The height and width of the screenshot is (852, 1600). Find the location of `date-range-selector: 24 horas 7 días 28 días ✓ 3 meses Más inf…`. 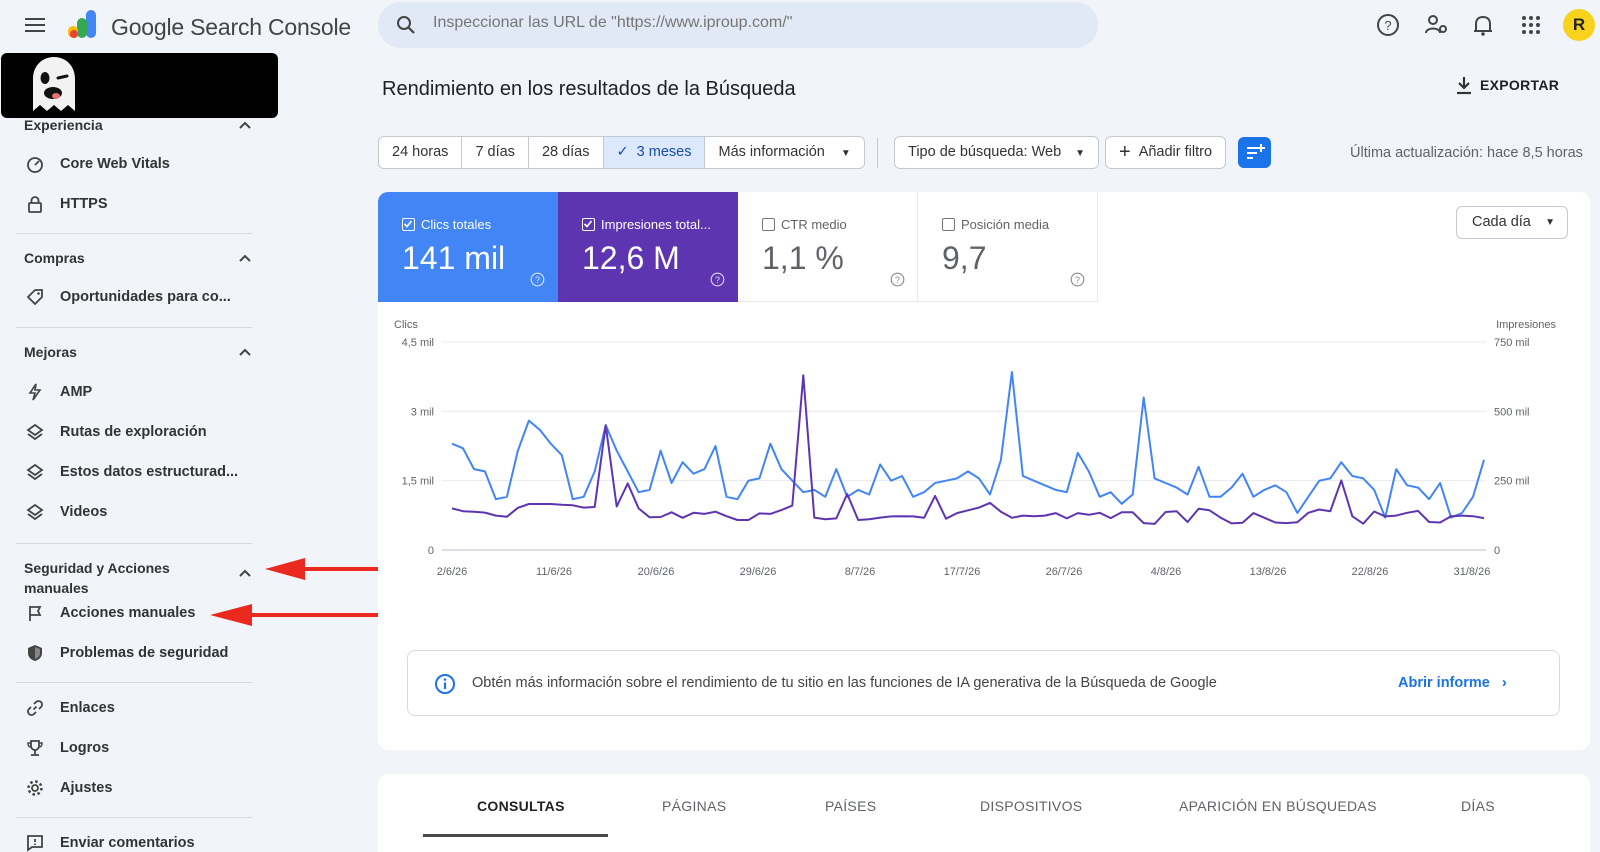

date-range-selector: 24 horas 7 días 28 días ✓ 3 meses Más inf… is located at coordinates (621, 152).